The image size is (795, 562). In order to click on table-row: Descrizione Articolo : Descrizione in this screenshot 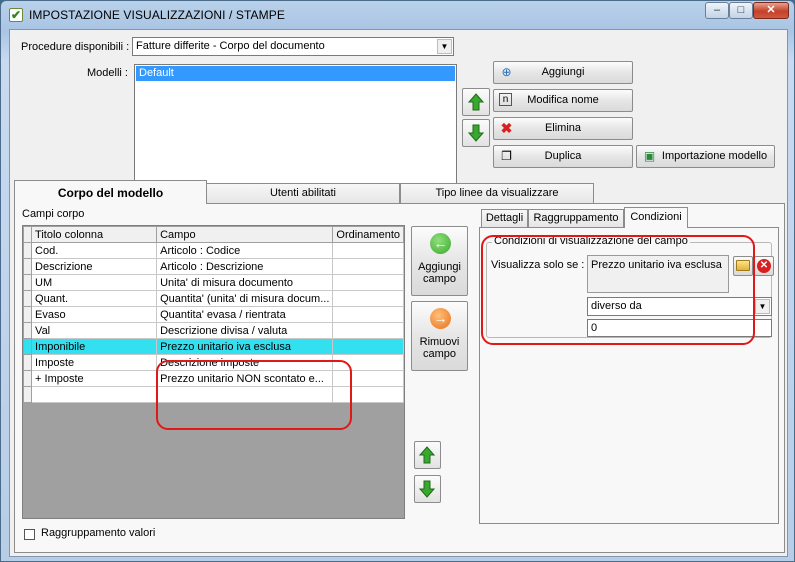, I will do `click(213, 266)`.